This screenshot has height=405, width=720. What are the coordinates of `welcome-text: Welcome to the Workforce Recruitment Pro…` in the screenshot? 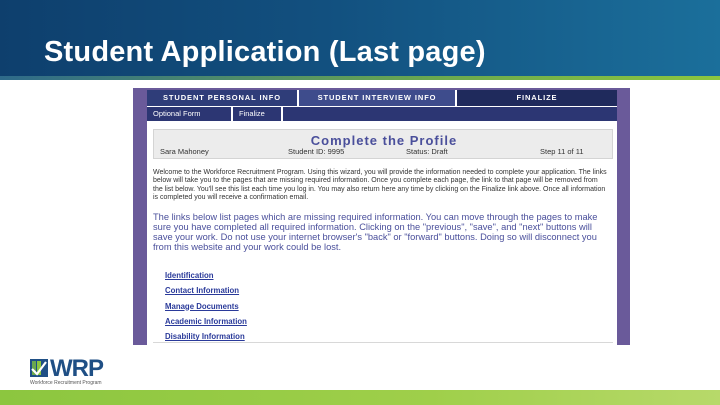 It's located at (380, 185).